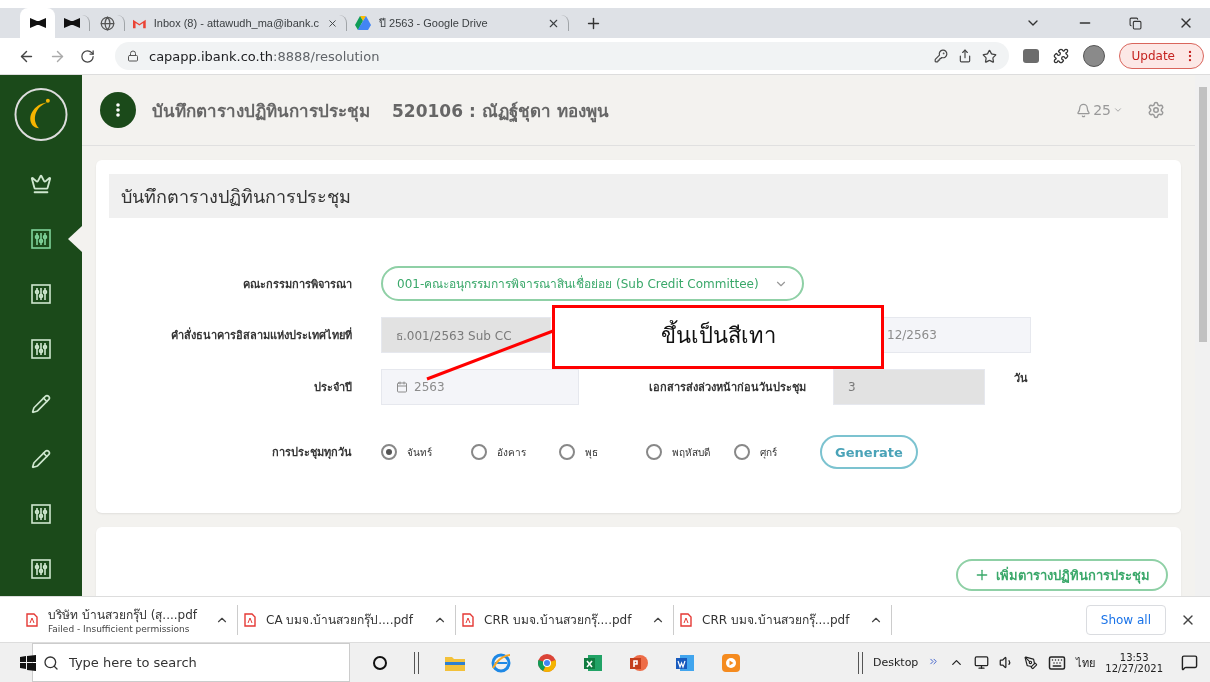 Image resolution: width=1210 pixels, height=682 pixels. I want to click on chevron-down-icon, so click(1118, 110).